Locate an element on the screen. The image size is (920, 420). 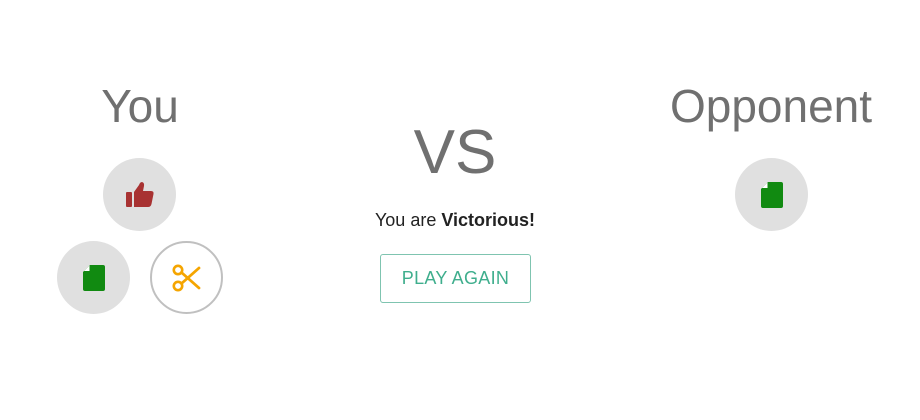
result-message: You are Victorious! is located at coordinates (455, 220).